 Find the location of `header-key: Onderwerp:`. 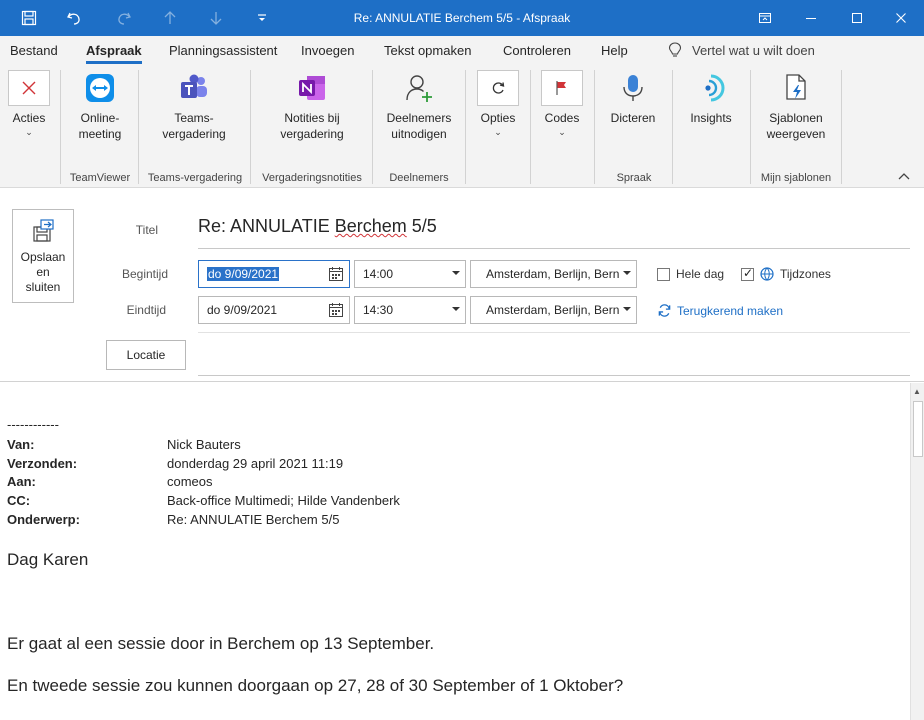

header-key: Onderwerp: is located at coordinates (43, 519).